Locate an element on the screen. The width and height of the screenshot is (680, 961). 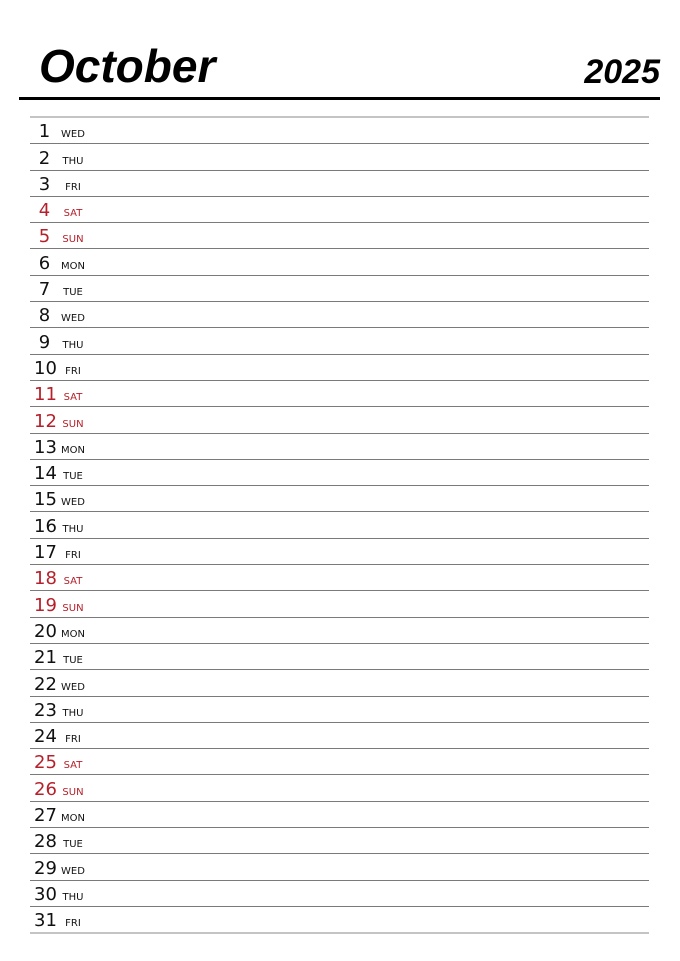
day-row: 5 SUN is located at coordinates (339, 236).